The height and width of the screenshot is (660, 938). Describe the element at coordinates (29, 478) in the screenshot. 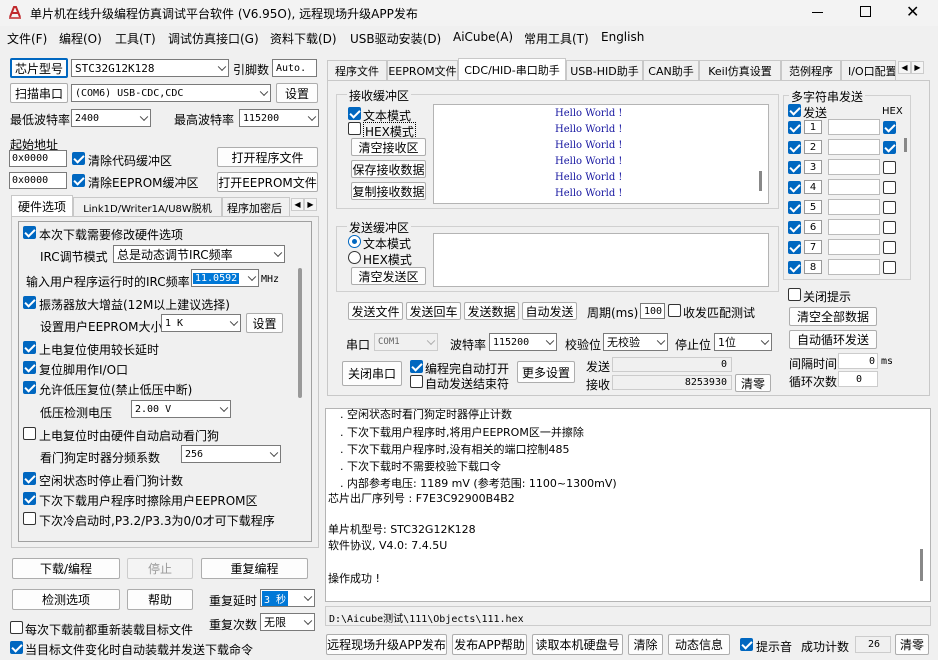

I see `idle-wdt-checkbox` at that location.